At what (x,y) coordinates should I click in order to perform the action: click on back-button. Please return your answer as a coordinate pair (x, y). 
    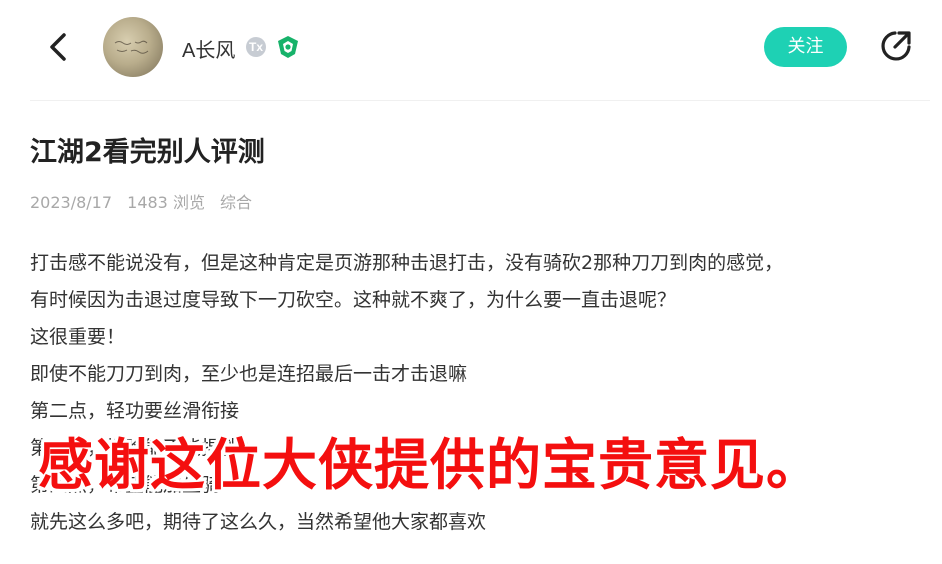
    Looking at the image, I should click on (60, 47).